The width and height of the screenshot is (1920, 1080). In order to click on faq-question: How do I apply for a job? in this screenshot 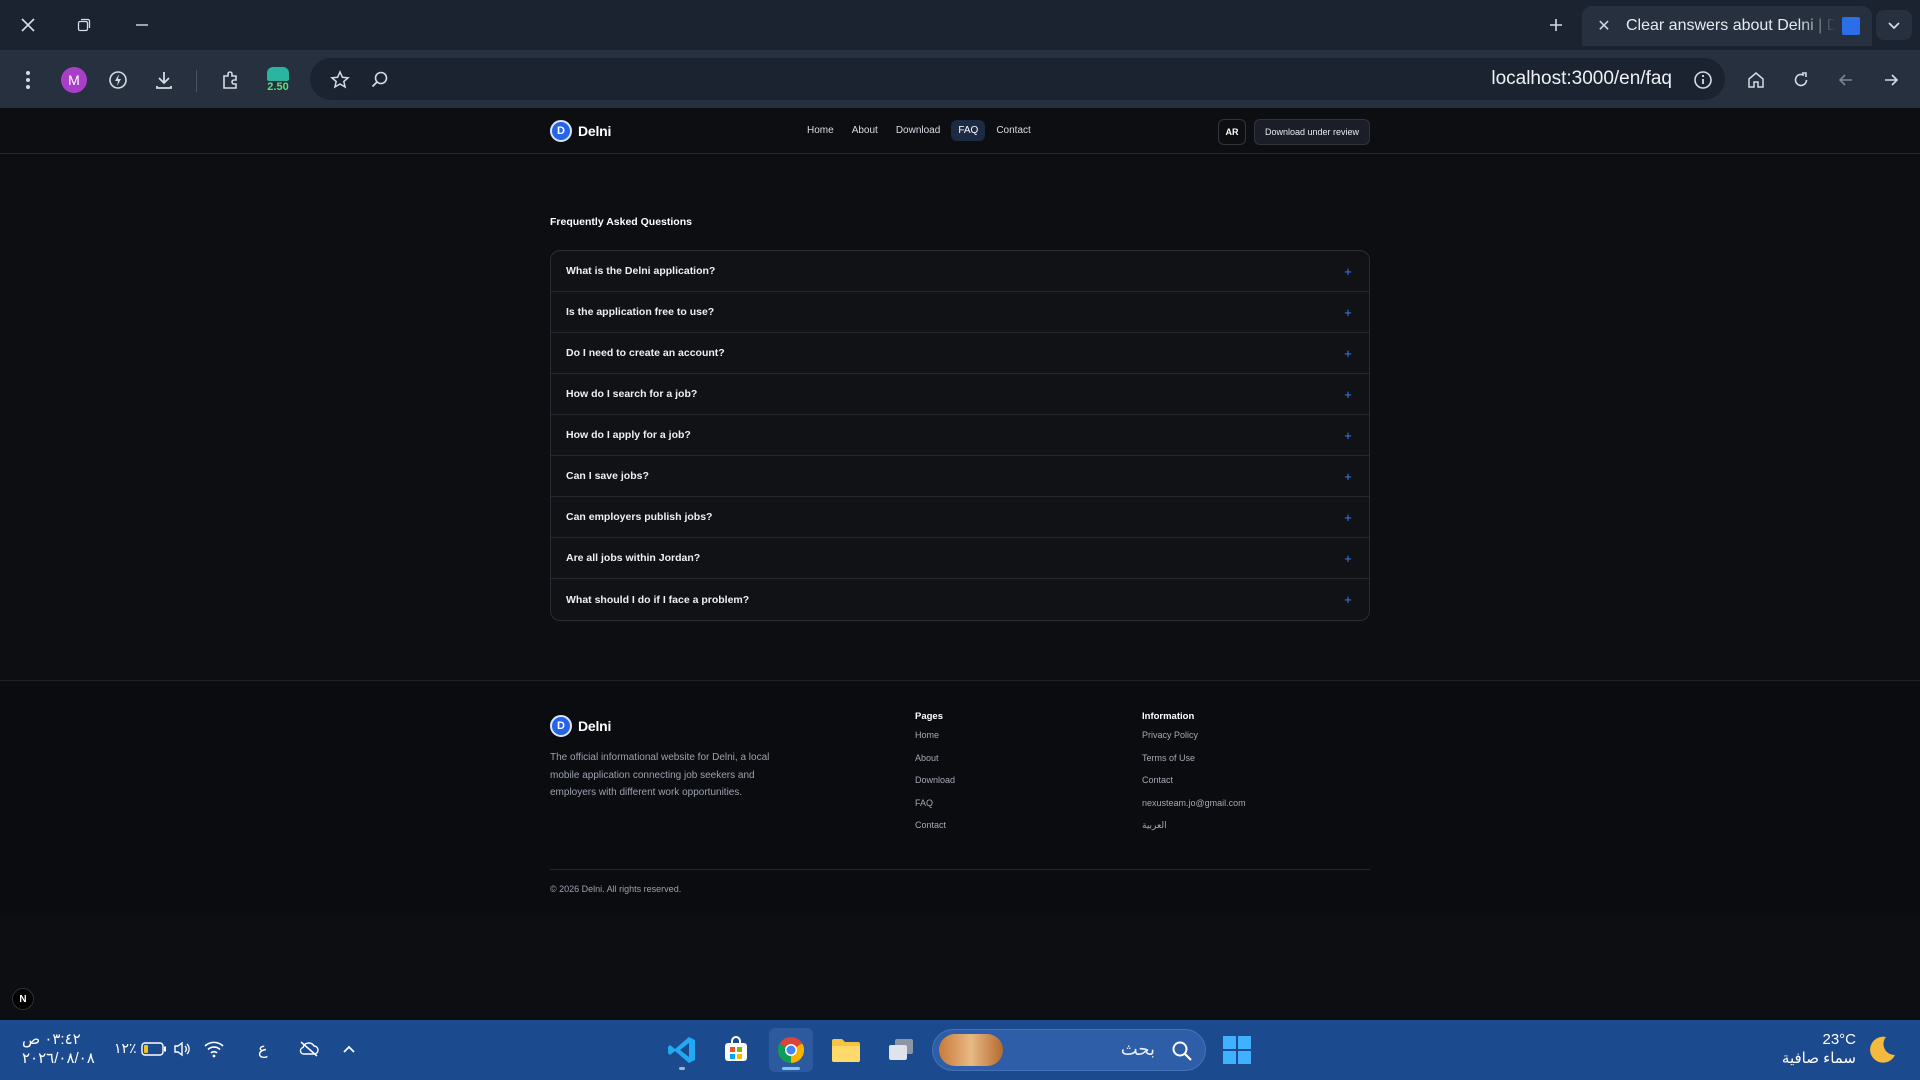, I will do `click(628, 435)`.